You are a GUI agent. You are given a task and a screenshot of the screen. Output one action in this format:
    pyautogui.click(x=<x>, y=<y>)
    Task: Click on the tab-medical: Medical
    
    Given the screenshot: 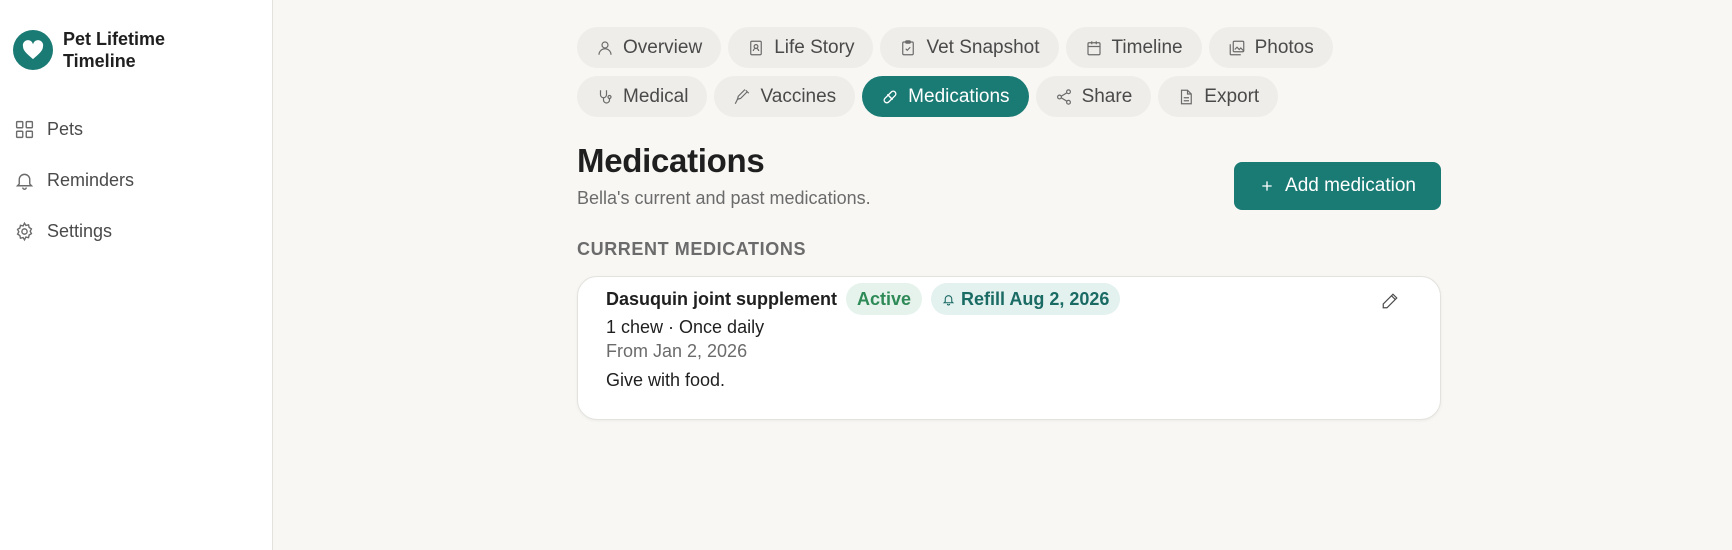 What is the action you would take?
    pyautogui.click(x=642, y=96)
    